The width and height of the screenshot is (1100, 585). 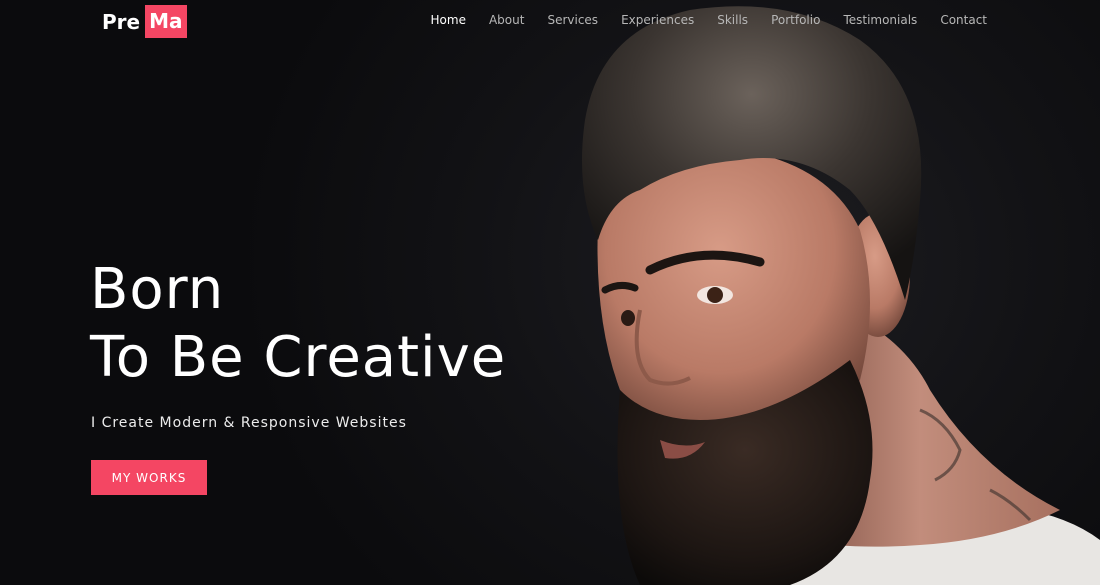 What do you see at coordinates (298, 324) in the screenshot?
I see `hero-title: Born To Be Creative` at bounding box center [298, 324].